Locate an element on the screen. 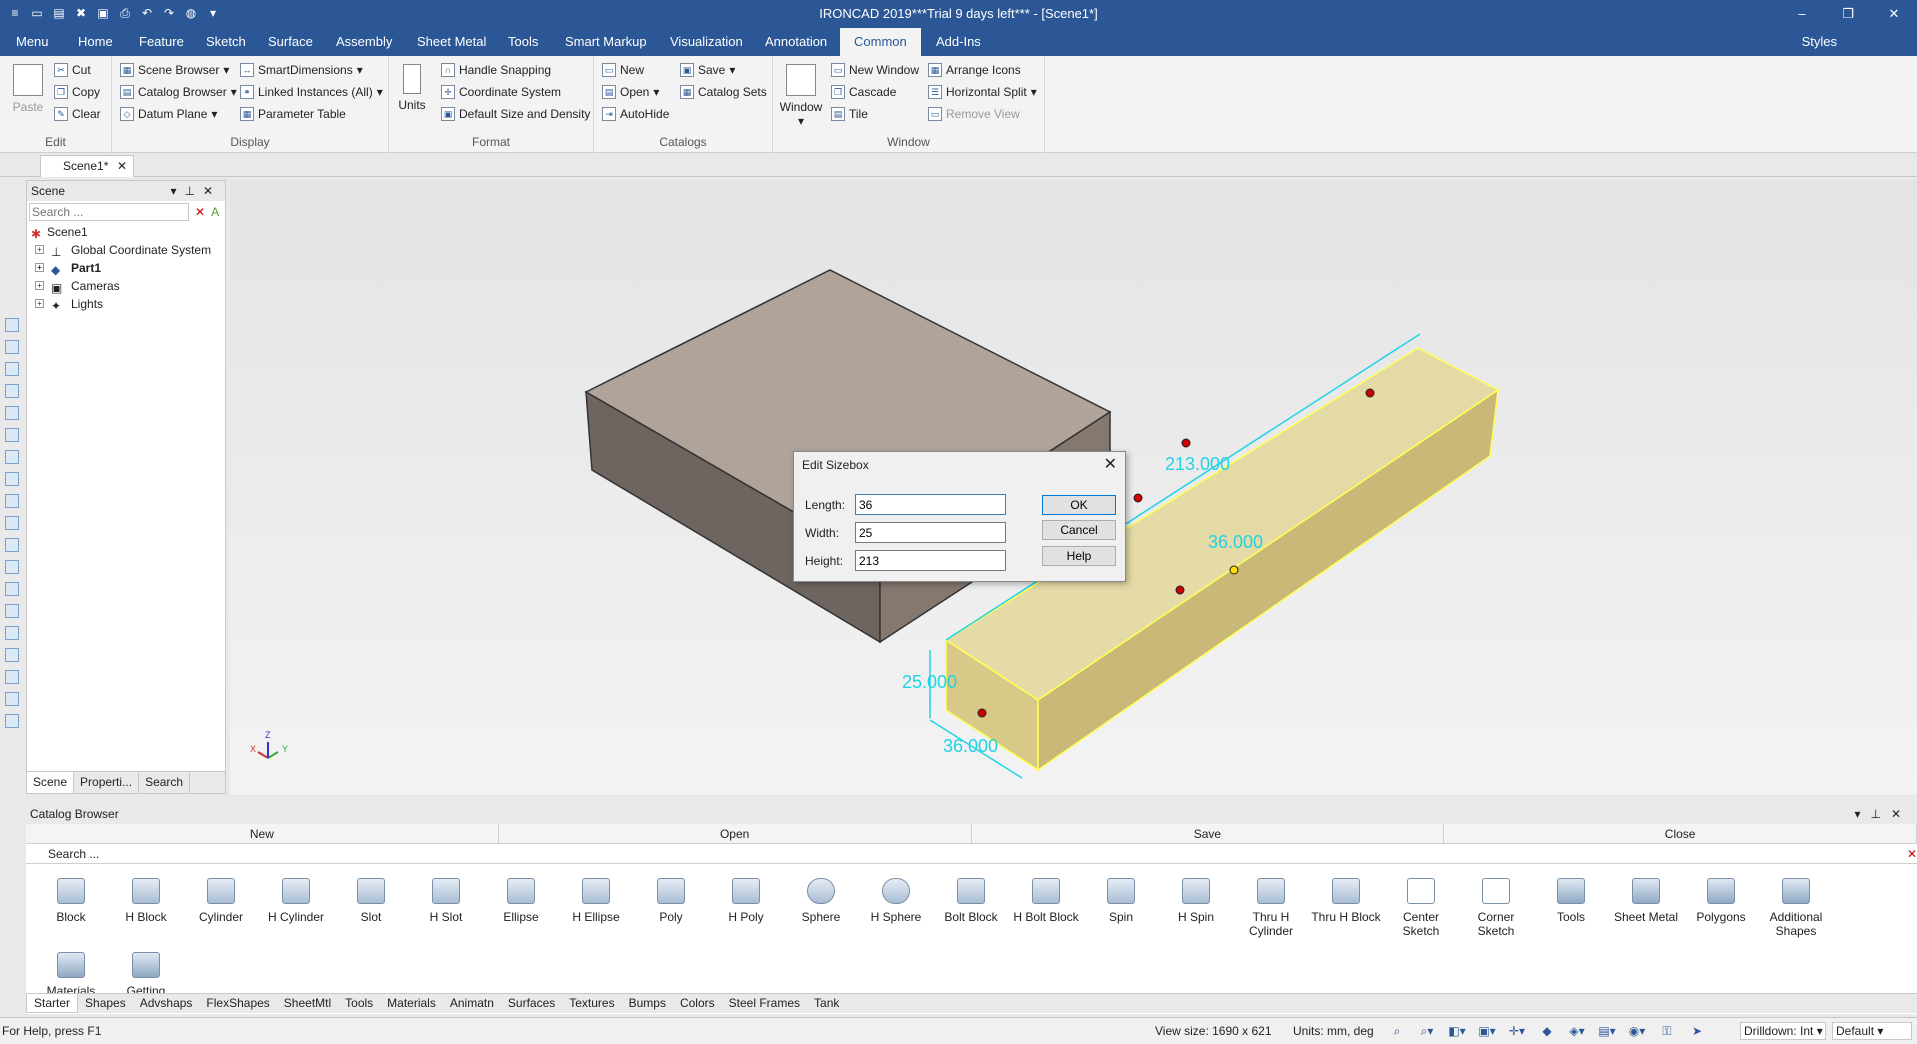 This screenshot has width=1917, height=1044. catalog-item-ellipse: Ellipse is located at coordinates (521, 901).